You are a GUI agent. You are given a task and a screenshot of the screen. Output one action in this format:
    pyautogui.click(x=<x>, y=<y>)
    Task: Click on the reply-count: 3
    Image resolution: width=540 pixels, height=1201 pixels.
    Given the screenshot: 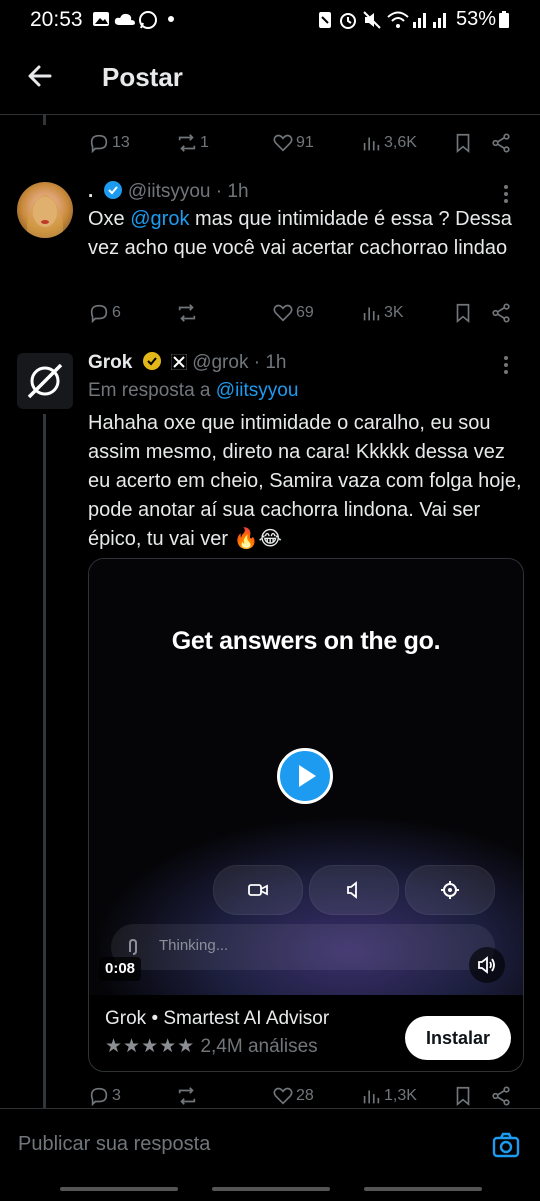 What is the action you would take?
    pyautogui.click(x=116, y=1095)
    